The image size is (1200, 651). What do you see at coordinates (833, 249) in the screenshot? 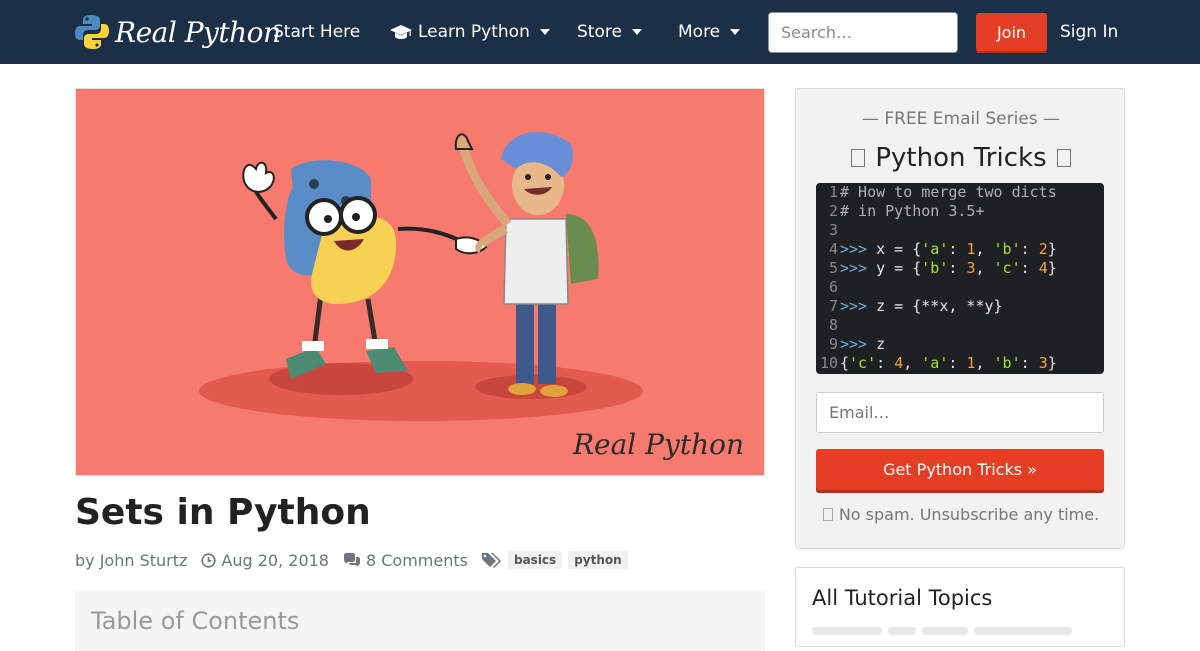
I see `line-number: 4` at bounding box center [833, 249].